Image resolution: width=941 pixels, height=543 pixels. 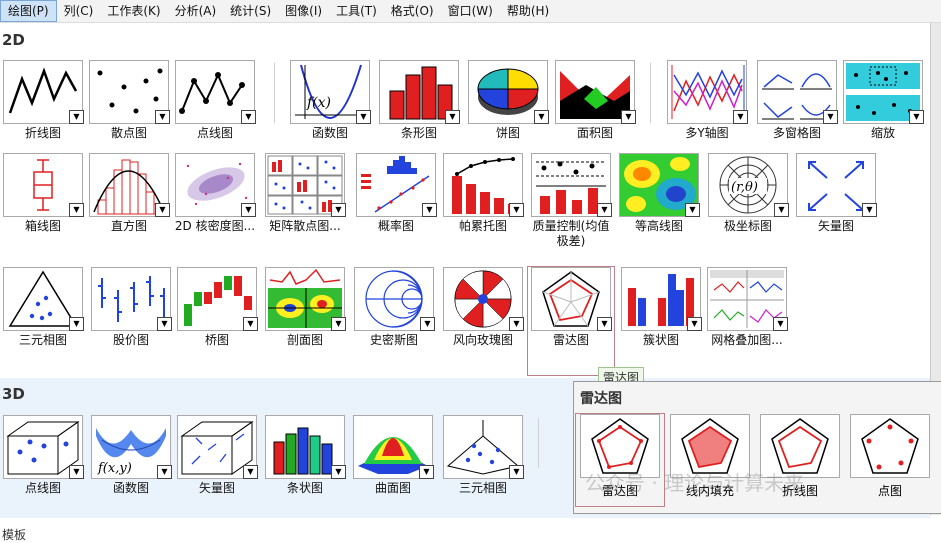 I want to click on plot-polar: (r,θ) ▼ 极坐标图, so click(x=748, y=207).